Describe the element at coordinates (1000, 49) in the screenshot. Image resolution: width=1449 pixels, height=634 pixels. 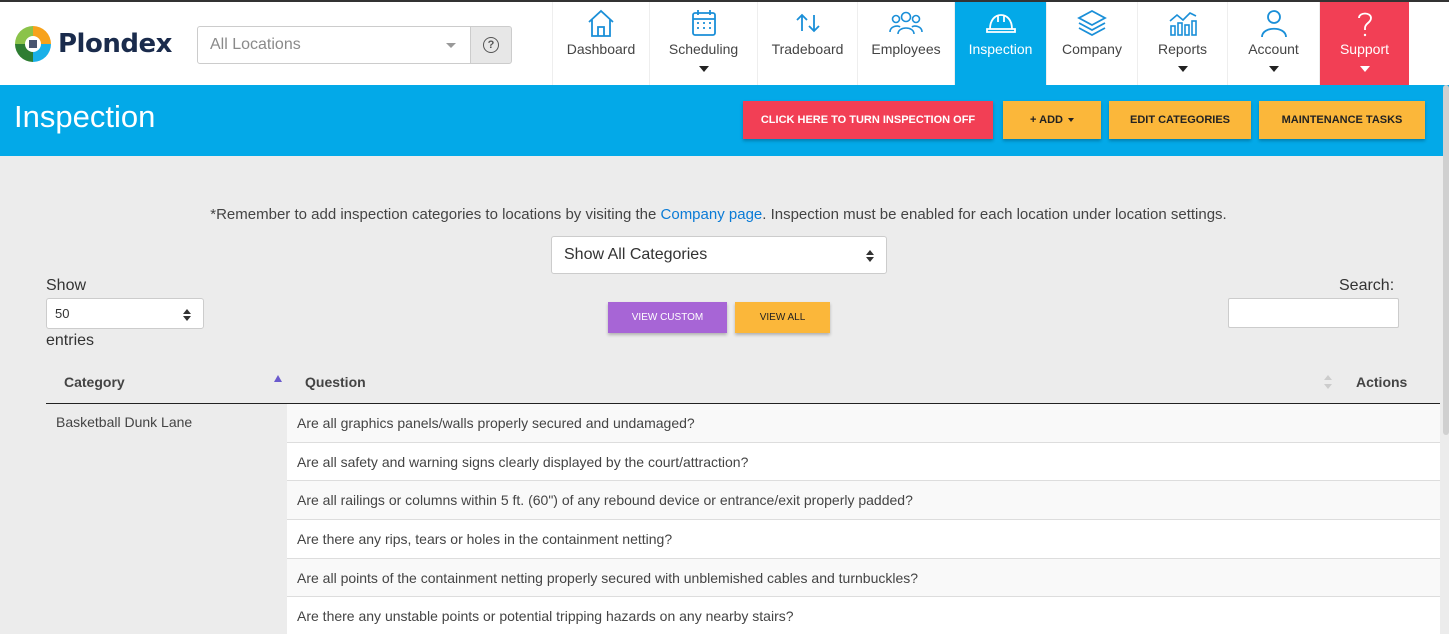
I see `nav-label: Inspection` at that location.